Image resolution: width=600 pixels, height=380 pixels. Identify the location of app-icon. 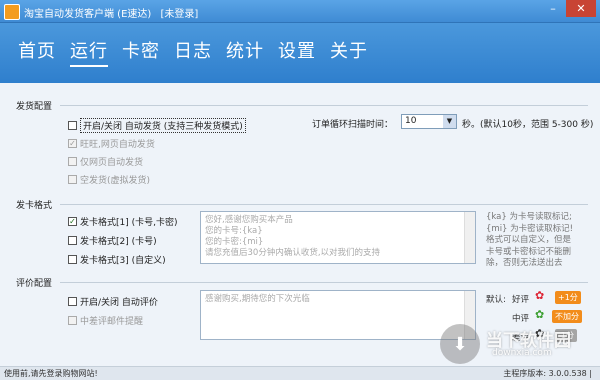
(12, 12).